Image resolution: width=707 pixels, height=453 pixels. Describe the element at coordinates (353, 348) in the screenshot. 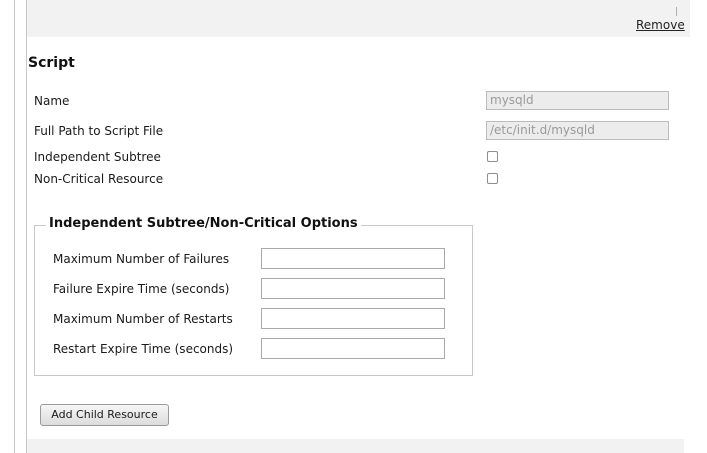

I see `restart-expire-input` at that location.